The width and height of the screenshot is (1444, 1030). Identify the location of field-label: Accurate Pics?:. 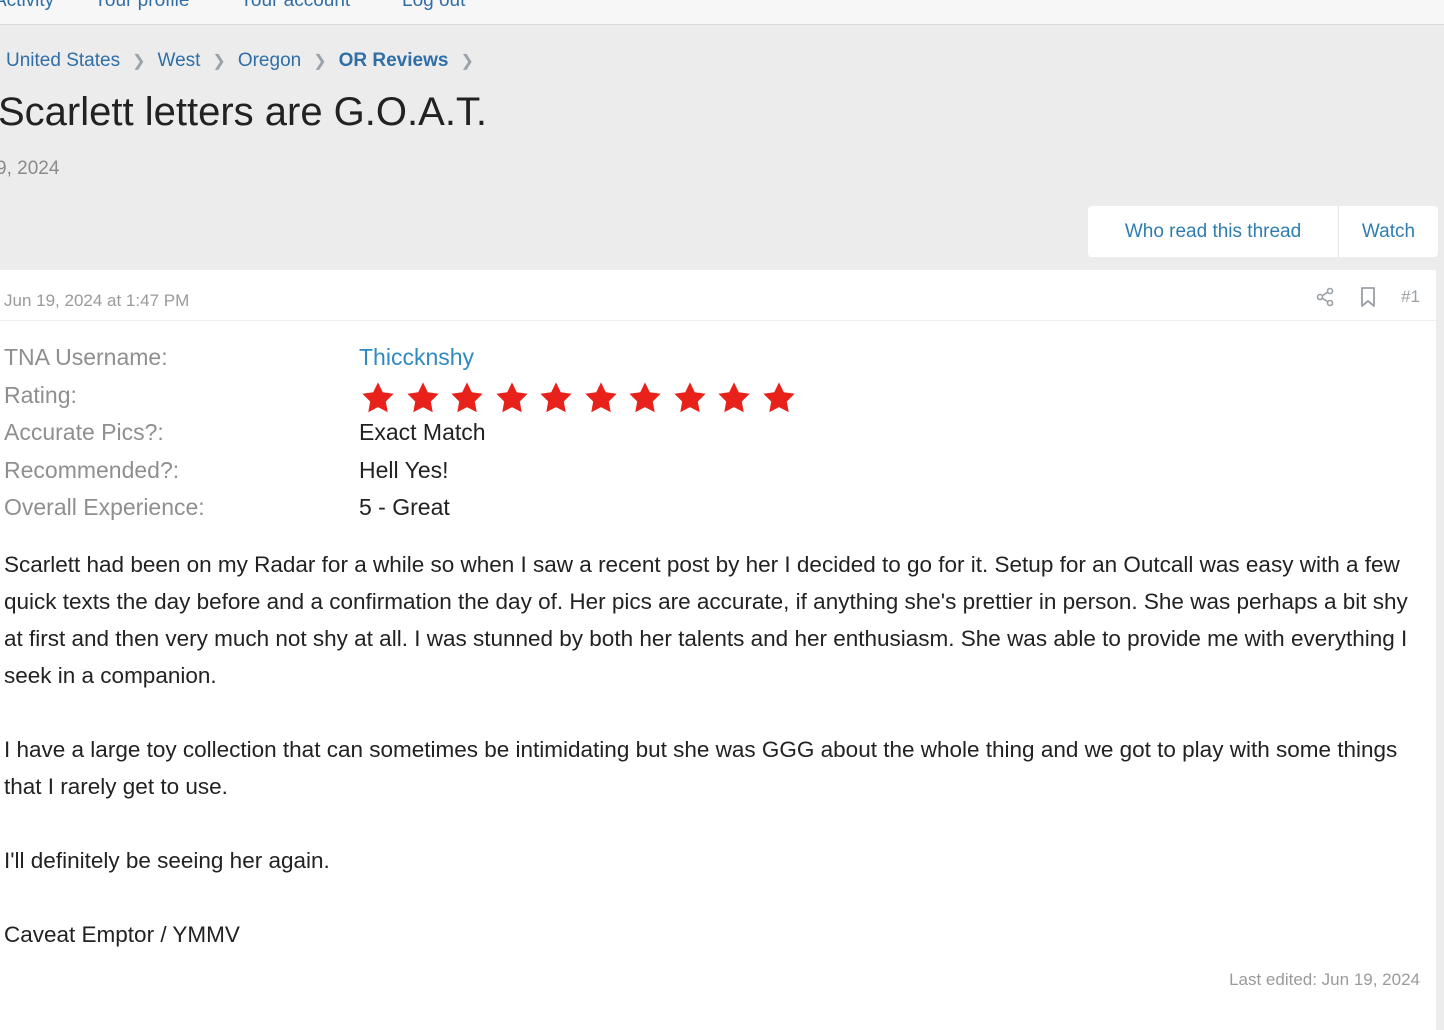
(84, 432).